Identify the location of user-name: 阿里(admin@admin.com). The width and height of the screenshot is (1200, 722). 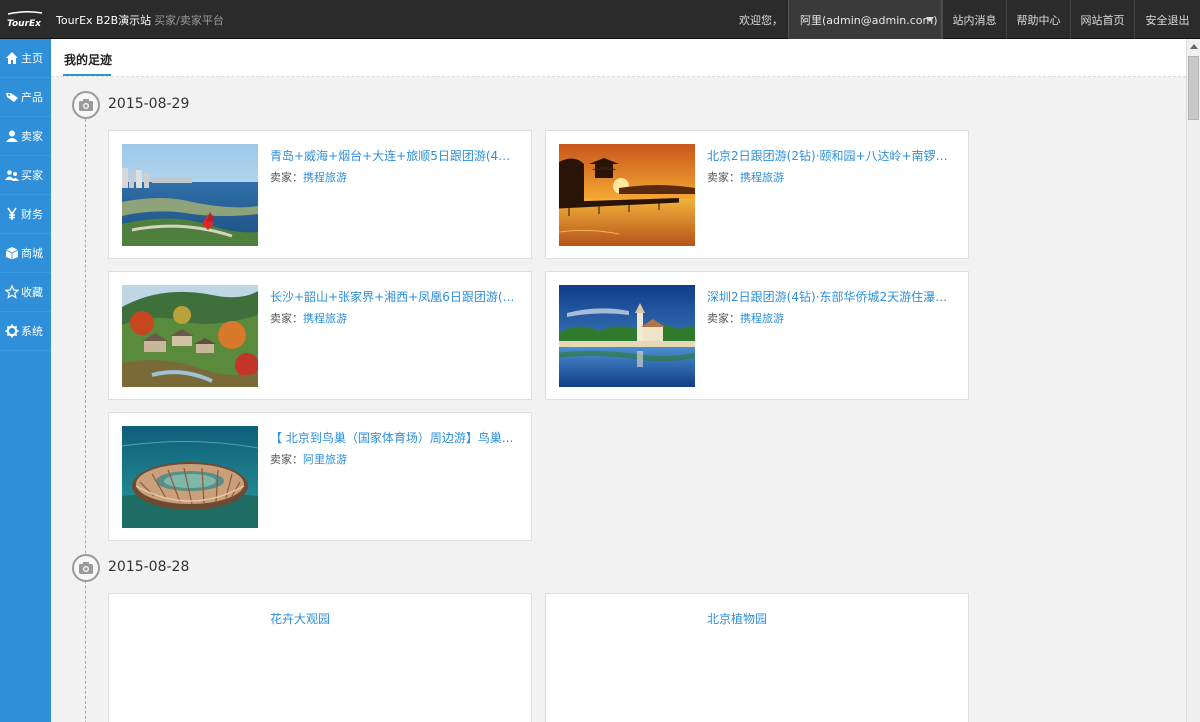
(869, 20).